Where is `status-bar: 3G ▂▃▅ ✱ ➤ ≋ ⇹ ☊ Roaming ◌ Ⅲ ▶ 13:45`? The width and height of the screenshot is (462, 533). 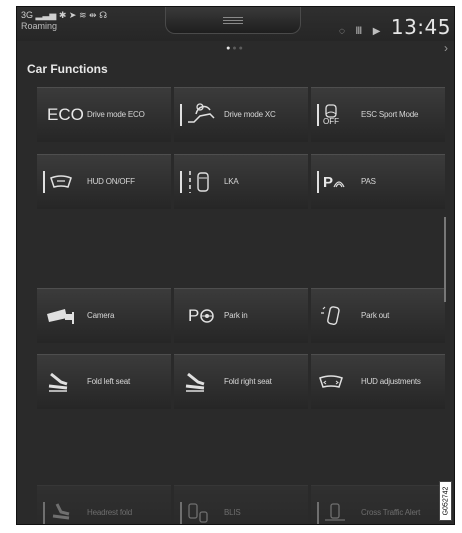 status-bar: 3G ▂▃▅ ✱ ➤ ≋ ⇹ ☊ Roaming ◌ Ⅲ ▶ 13:45 is located at coordinates (235, 24).